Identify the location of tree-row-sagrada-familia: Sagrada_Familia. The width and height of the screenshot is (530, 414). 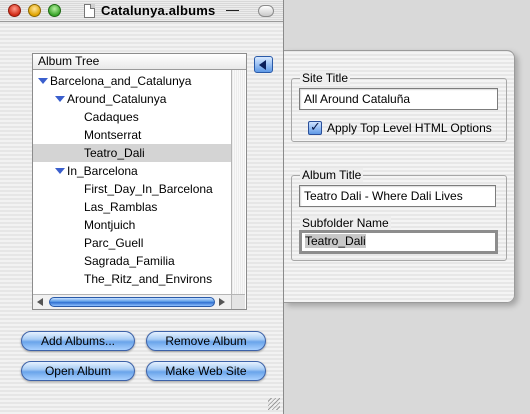
(132, 261).